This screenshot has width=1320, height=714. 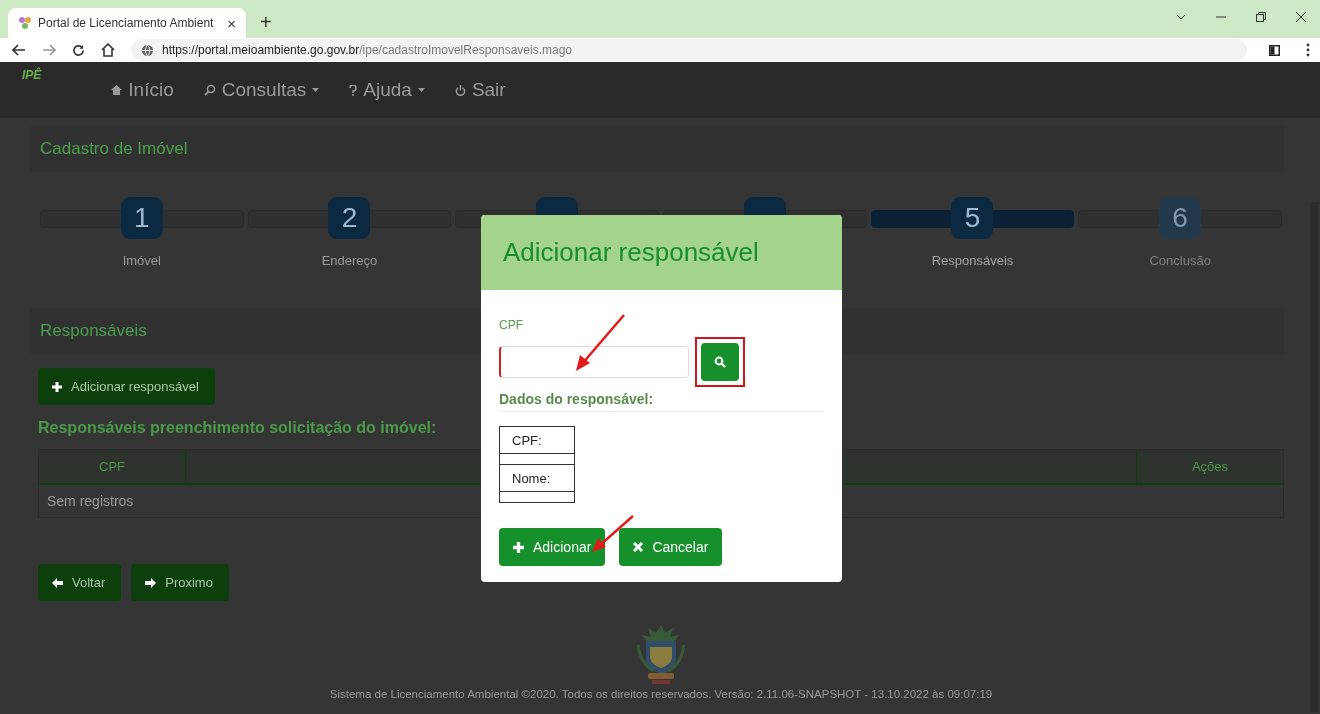 I want to click on search-button, so click(x=720, y=362).